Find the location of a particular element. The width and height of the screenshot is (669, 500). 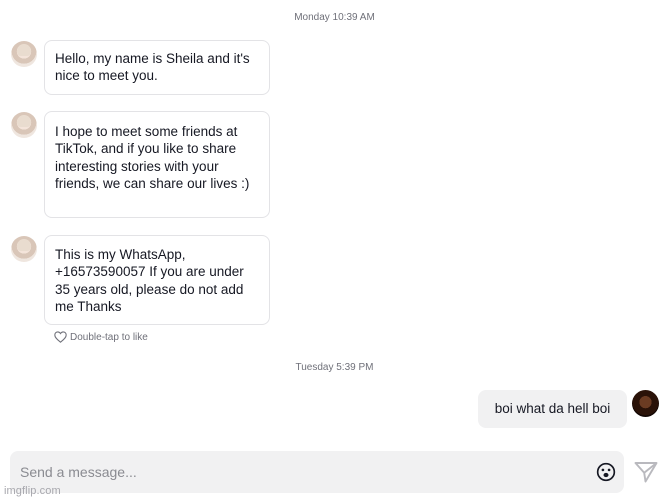

message-input is located at coordinates (300, 472).